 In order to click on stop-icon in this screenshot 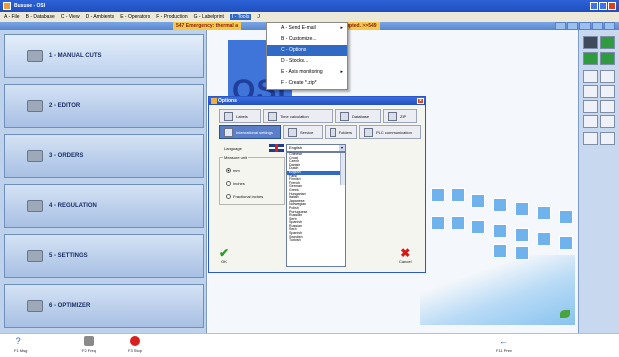, I will do `click(135, 341)`.